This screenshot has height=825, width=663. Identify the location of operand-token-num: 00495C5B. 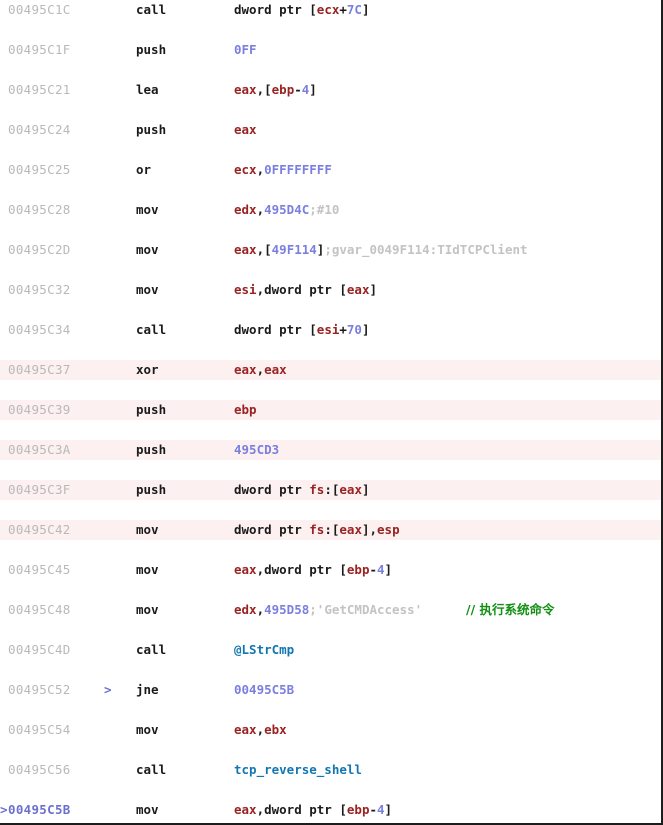
(264, 689).